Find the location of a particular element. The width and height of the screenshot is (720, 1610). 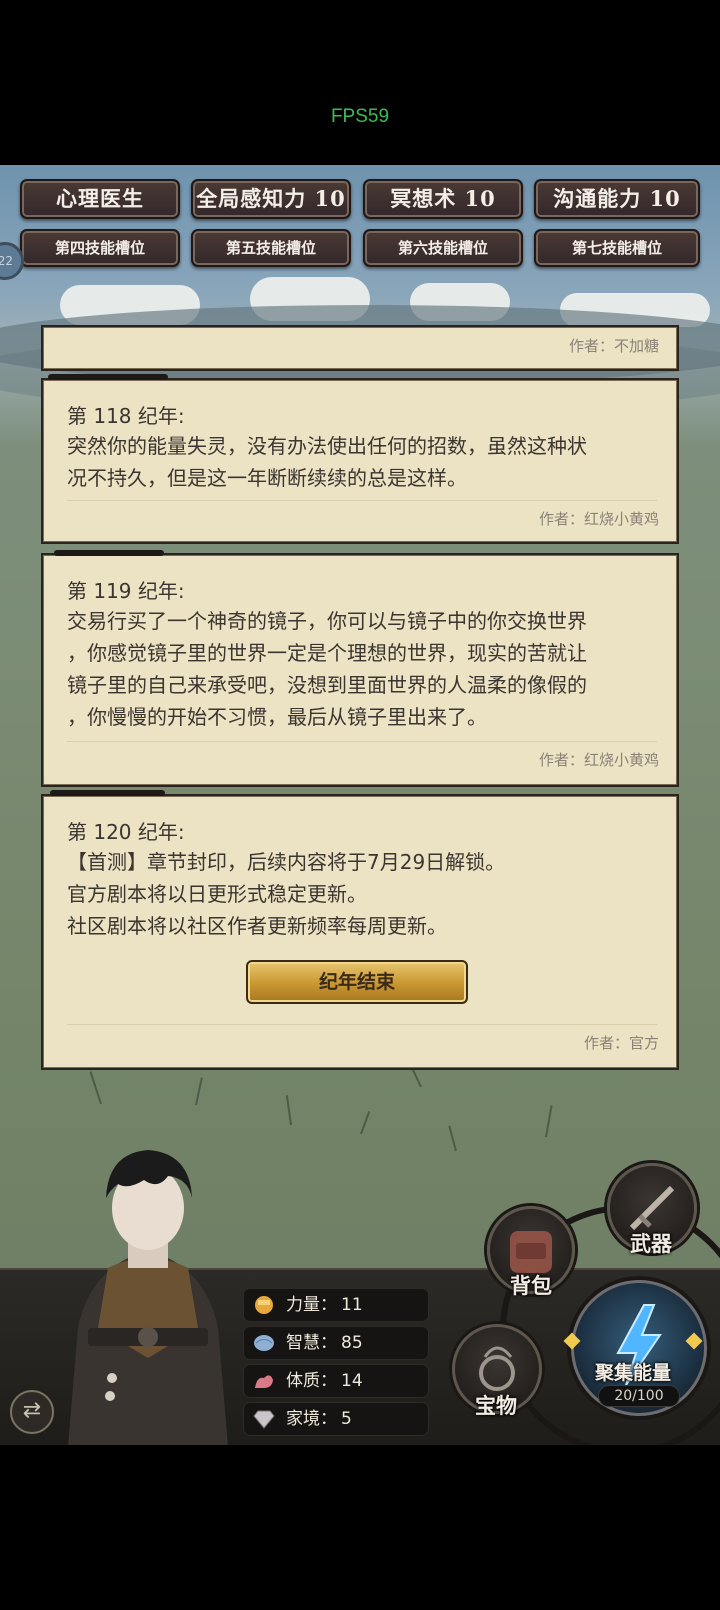

card-author: 作者：不加糖 is located at coordinates (613, 346).